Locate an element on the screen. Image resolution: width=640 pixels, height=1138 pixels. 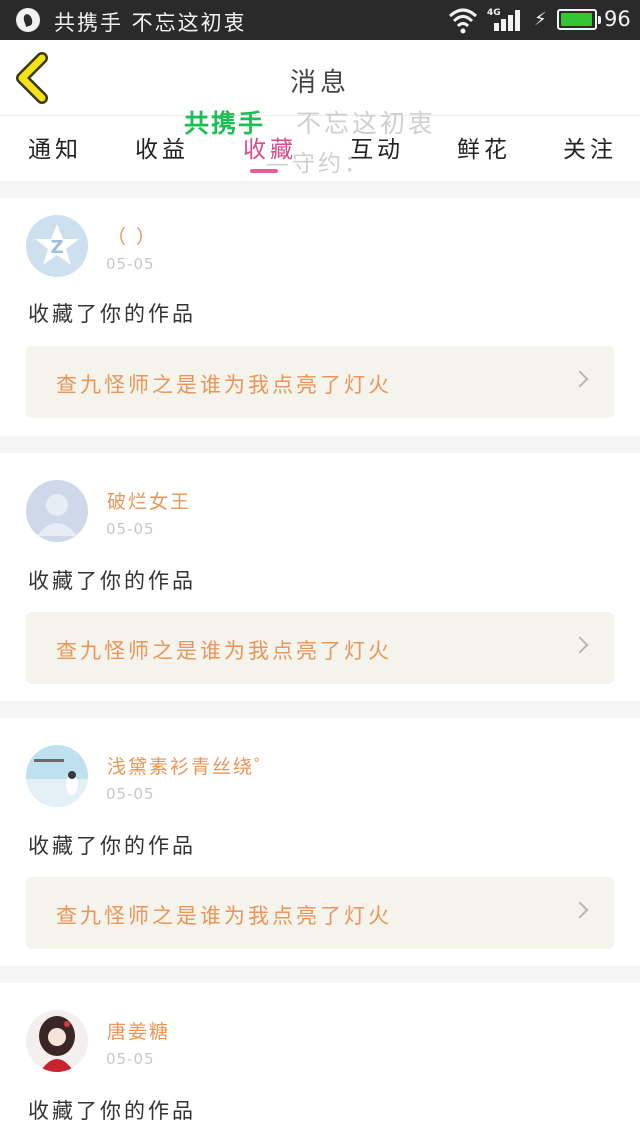
cell-signal-icon is located at coordinates (505, 20).